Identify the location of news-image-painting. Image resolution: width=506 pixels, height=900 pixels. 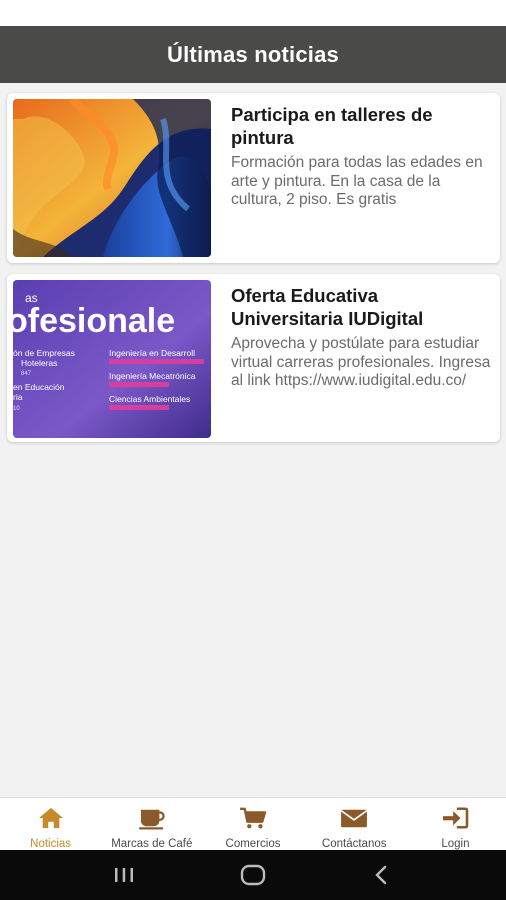
(112, 178).